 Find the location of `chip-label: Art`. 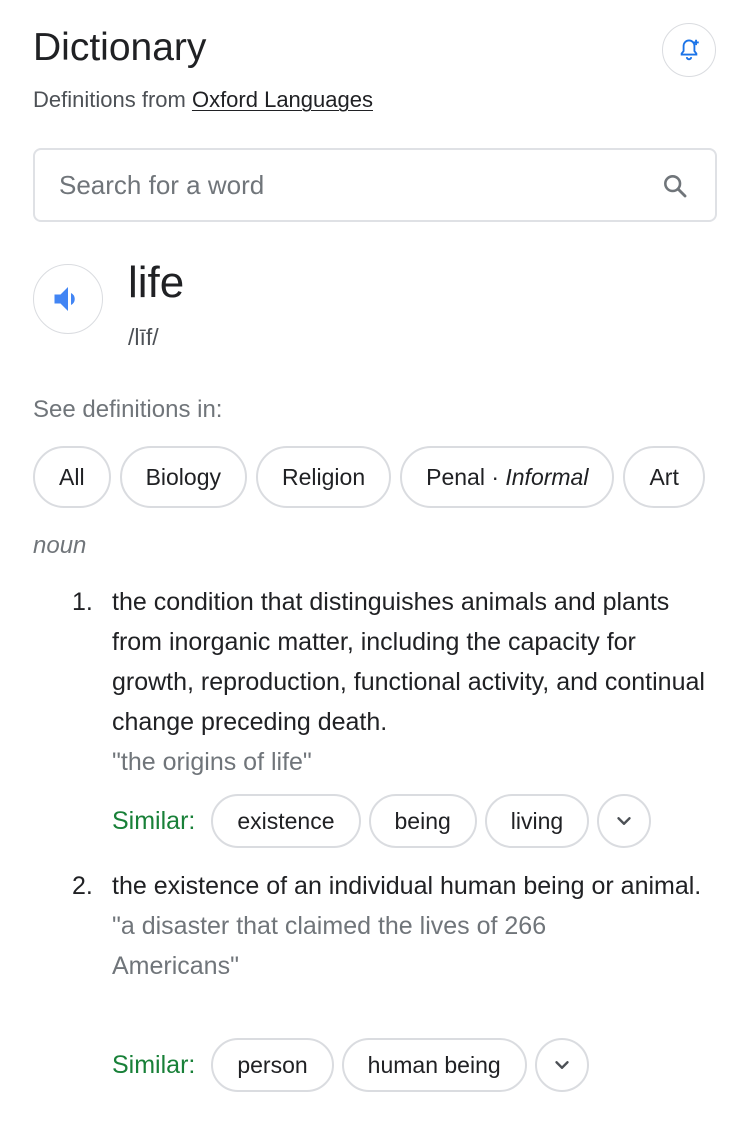

chip-label: Art is located at coordinates (664, 476).